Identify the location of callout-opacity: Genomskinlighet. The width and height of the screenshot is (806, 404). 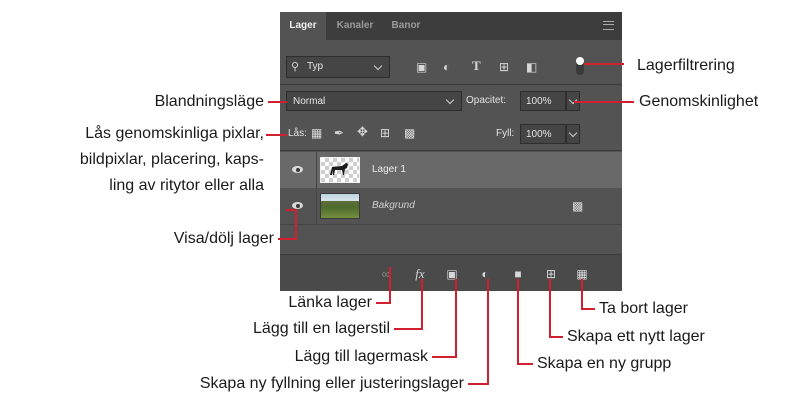
(699, 101).